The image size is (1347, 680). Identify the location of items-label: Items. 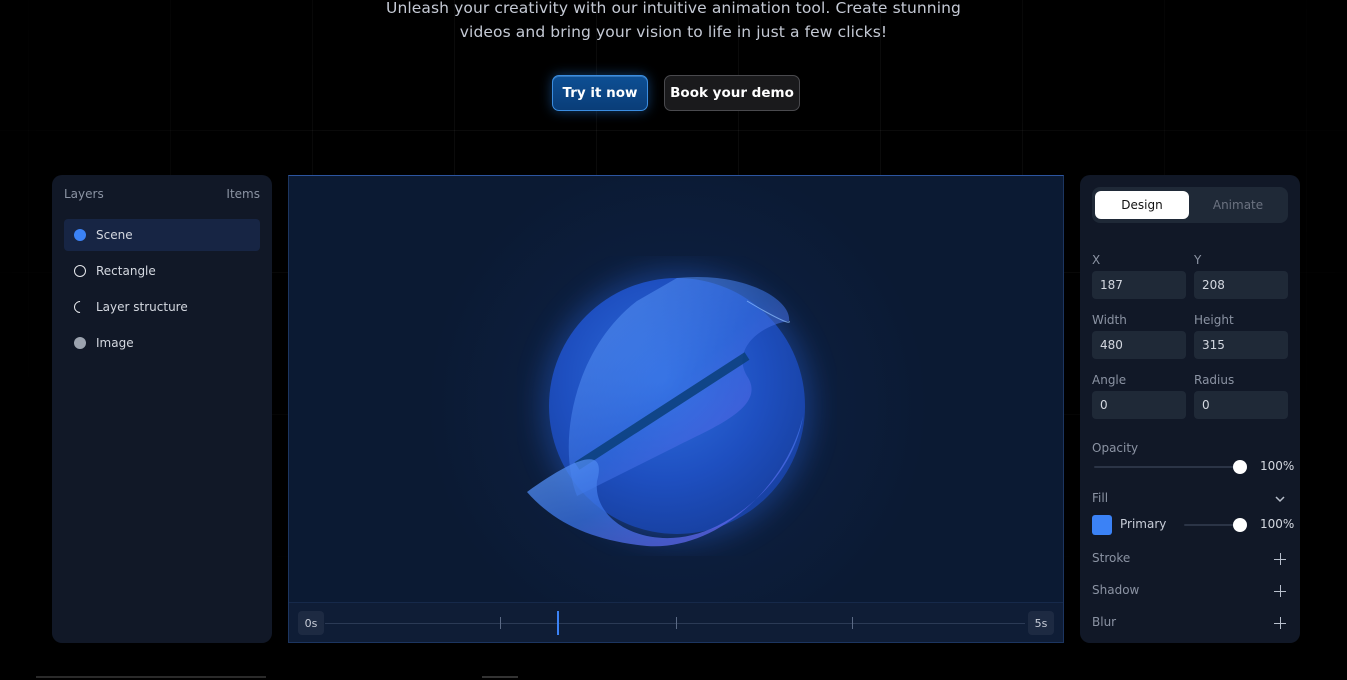
(243, 194).